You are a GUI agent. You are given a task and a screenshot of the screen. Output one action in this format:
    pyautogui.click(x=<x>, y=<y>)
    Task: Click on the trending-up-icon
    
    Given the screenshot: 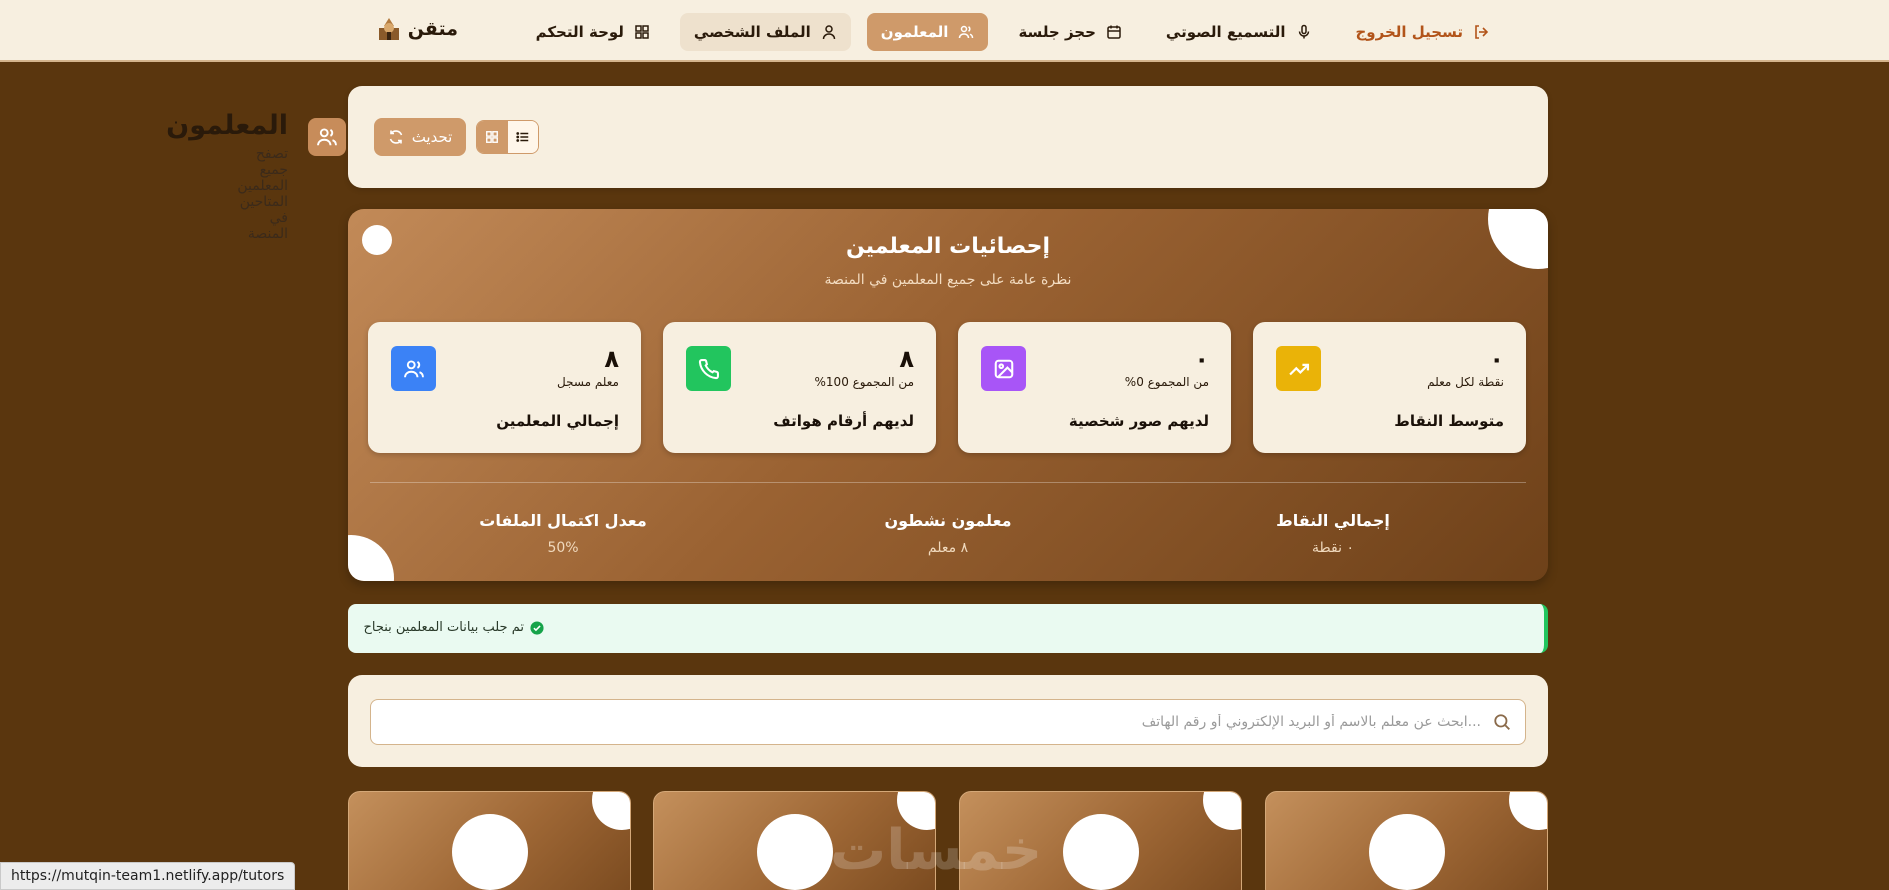 What is the action you would take?
    pyautogui.click(x=1298, y=368)
    